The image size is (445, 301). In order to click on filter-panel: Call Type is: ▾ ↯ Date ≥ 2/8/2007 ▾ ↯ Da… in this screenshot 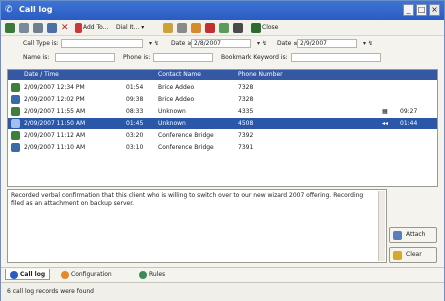, I will do `click(222, 52)`.